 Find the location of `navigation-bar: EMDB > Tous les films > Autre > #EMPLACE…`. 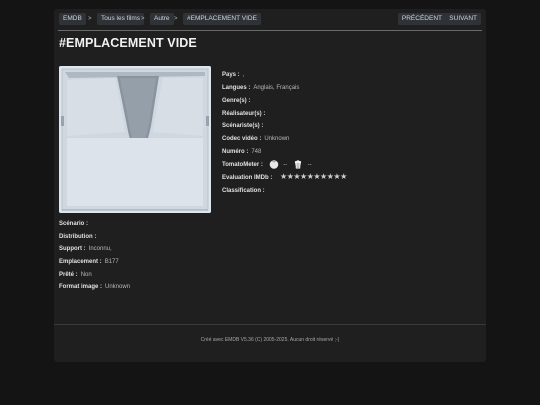

navigation-bar: EMDB > Tous les films > Autre > #EMPLACE… is located at coordinates (270, 19).